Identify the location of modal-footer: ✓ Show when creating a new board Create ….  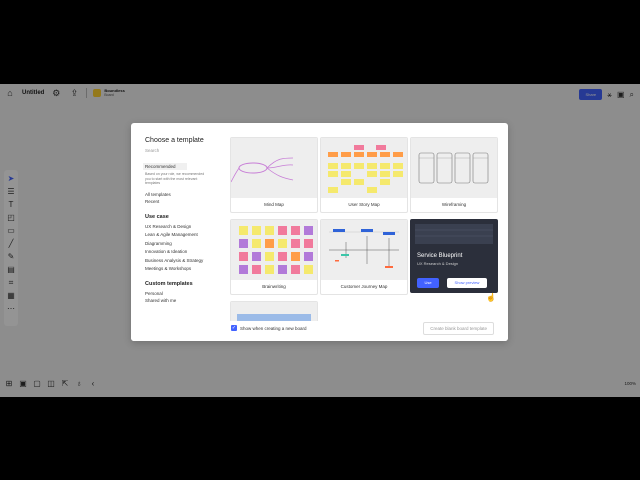
(319, 331).